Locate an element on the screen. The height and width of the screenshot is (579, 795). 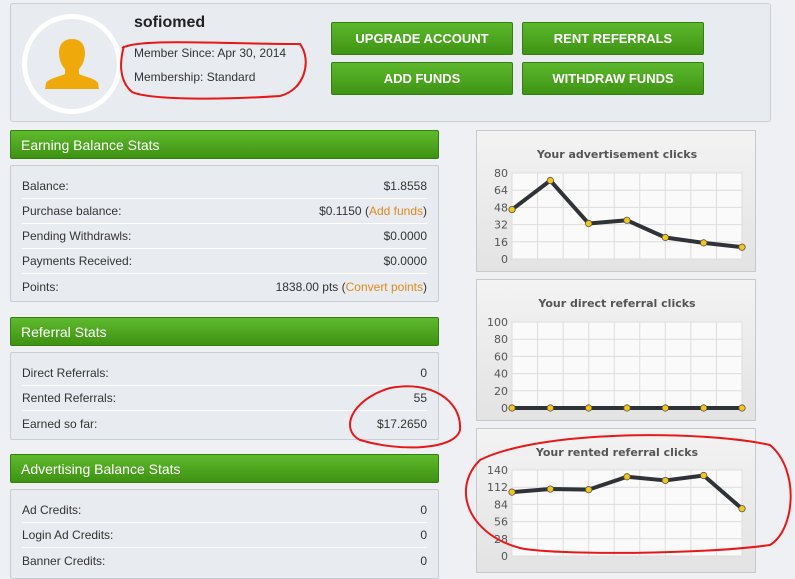
y-tick-label: 84 is located at coordinates (501, 504).